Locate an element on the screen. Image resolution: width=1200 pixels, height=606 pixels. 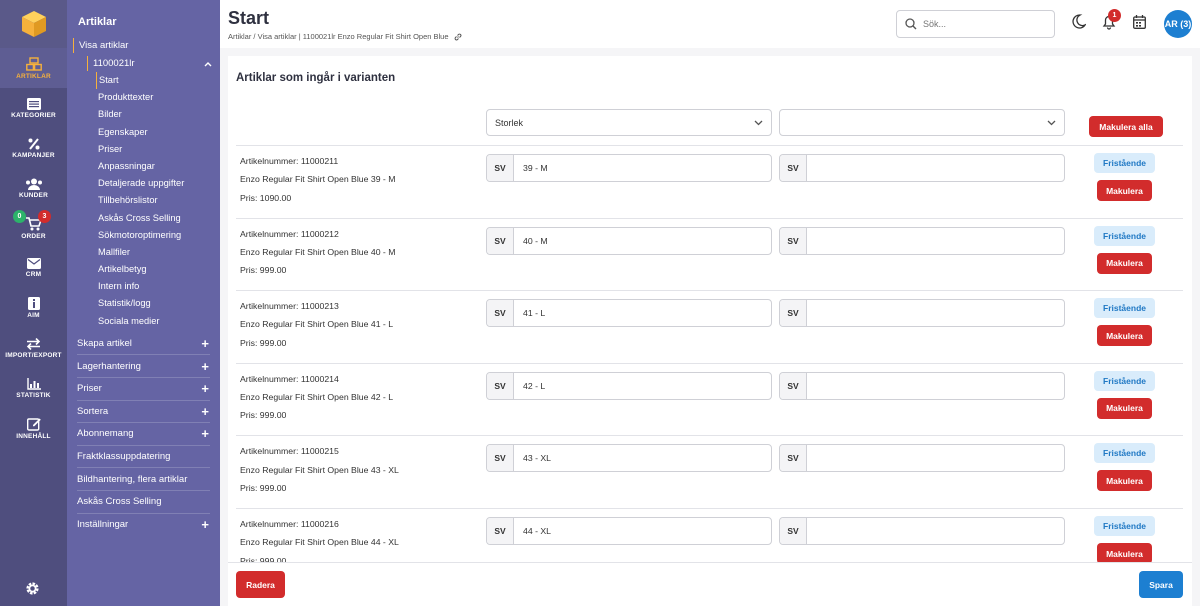
variant-value: 42 - L is located at coordinates (642, 386).